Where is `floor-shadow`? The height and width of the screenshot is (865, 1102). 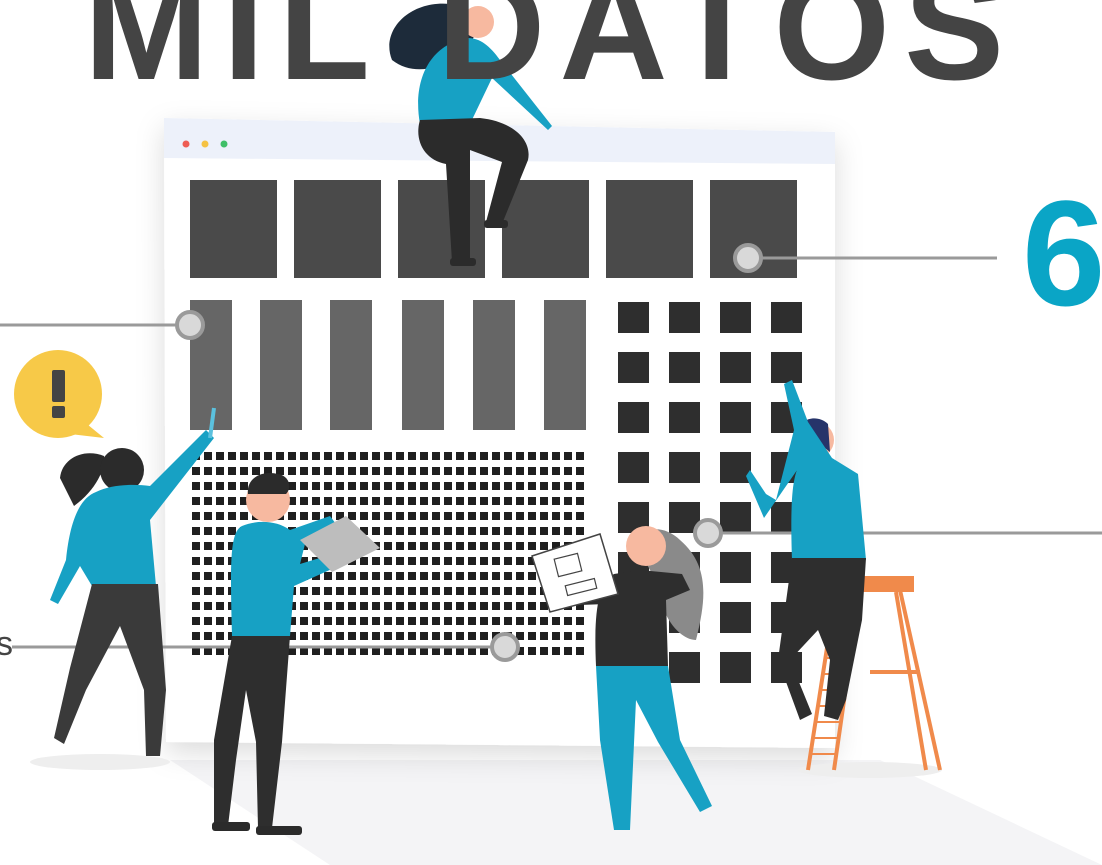 floor-shadow is located at coordinates (636, 812).